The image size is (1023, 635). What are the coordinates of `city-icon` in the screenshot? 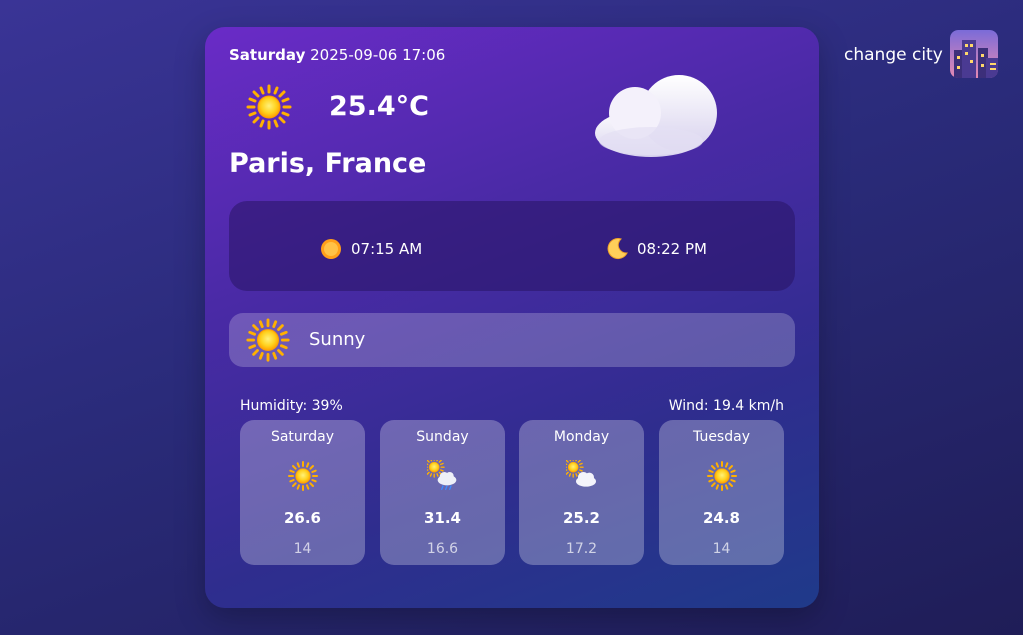 It's located at (974, 54).